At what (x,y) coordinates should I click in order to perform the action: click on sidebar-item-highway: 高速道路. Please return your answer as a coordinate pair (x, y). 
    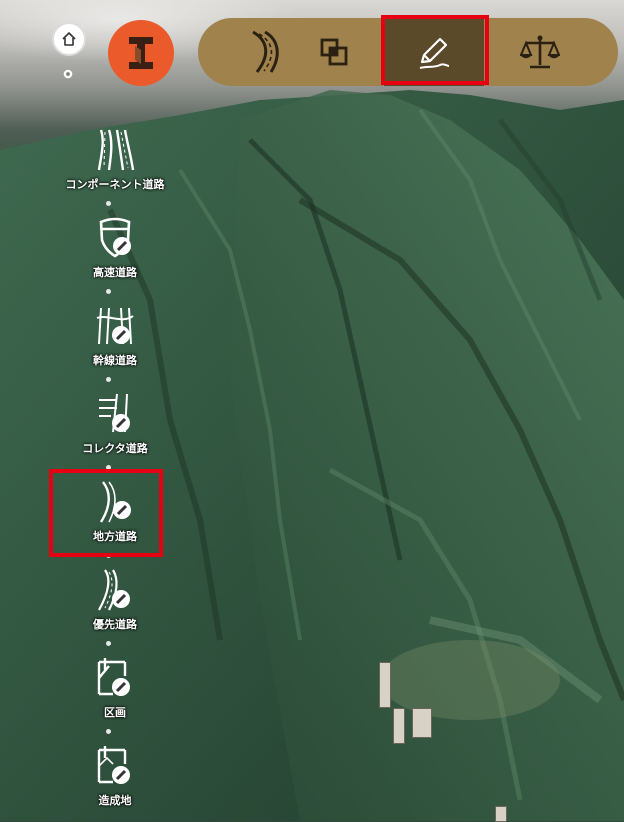
    Looking at the image, I should click on (115, 252).